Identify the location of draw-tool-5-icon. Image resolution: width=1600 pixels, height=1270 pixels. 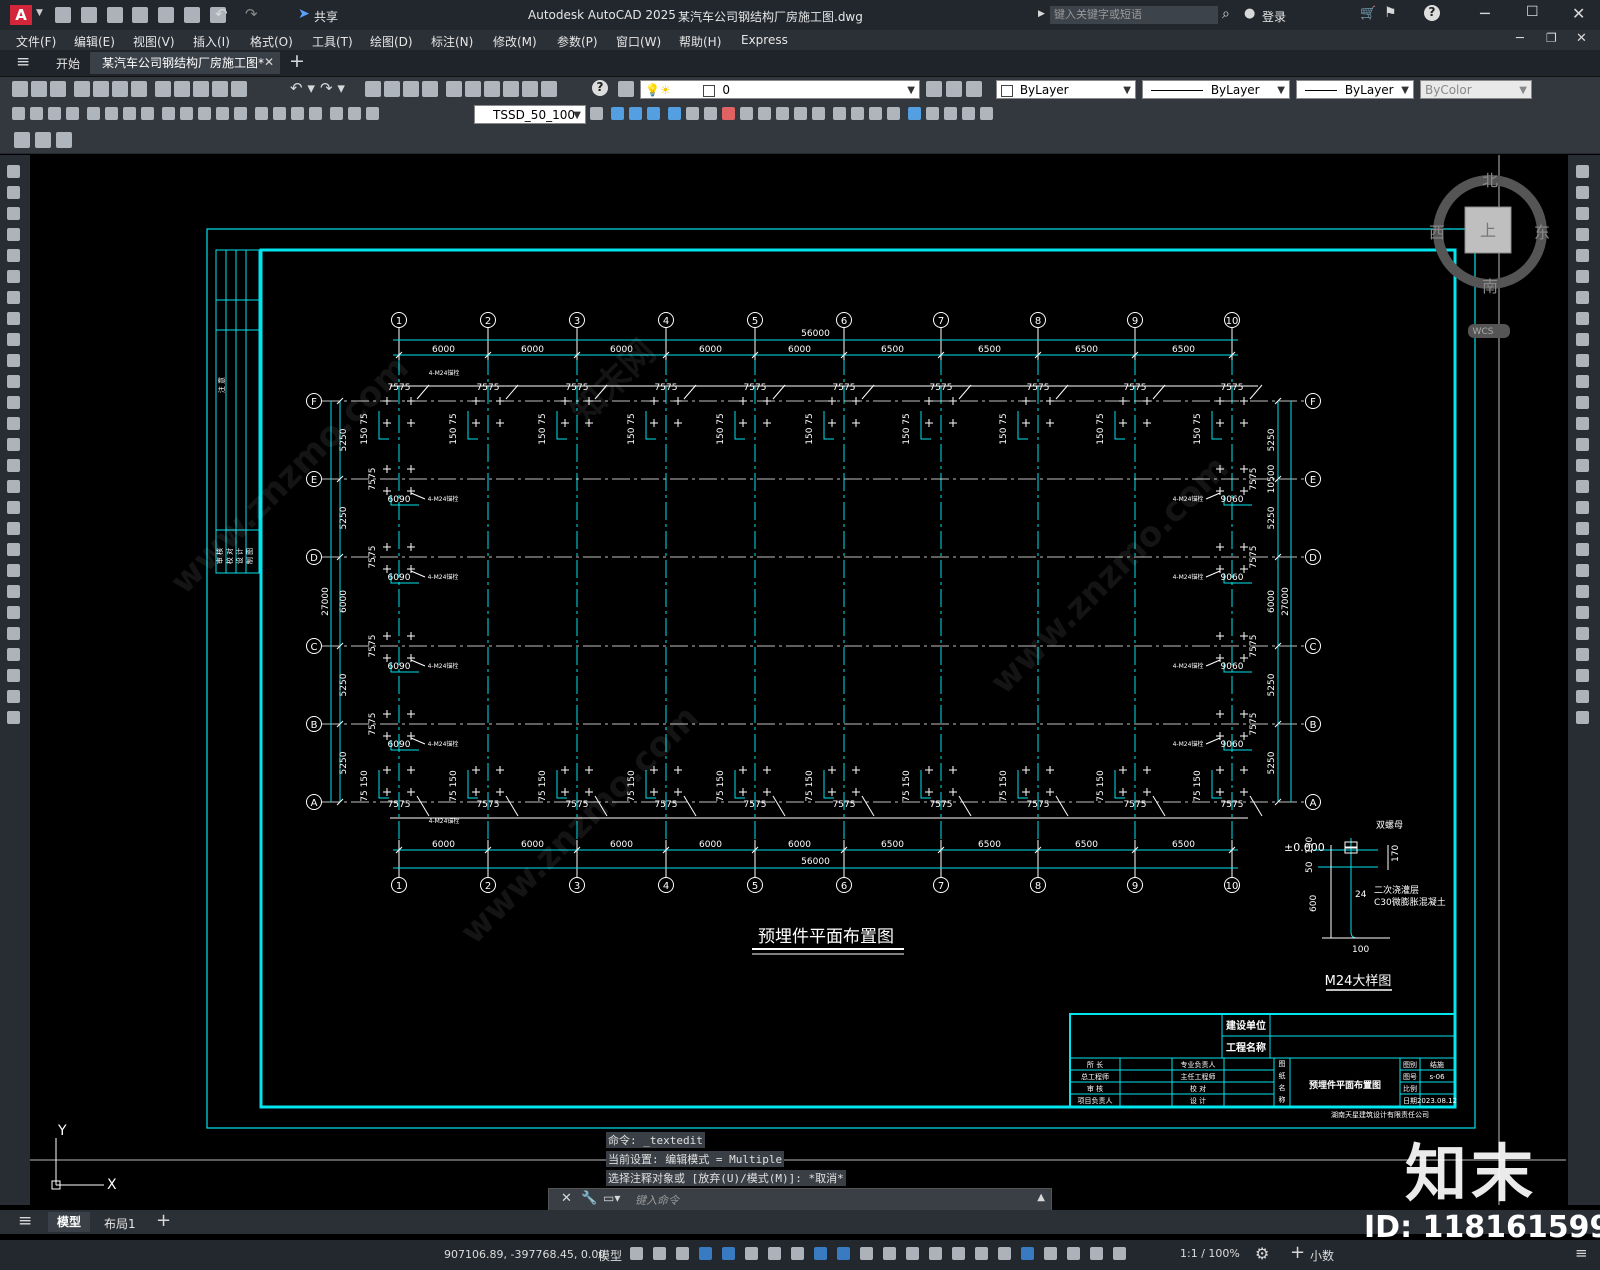
(13, 255).